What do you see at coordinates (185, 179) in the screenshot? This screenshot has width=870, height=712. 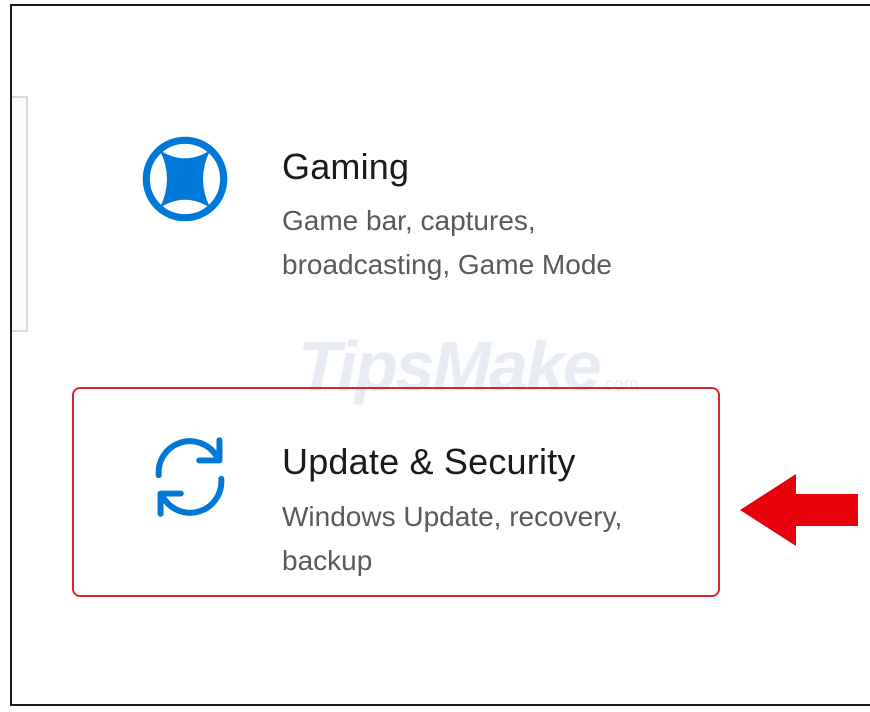 I see `xbox-icon` at bounding box center [185, 179].